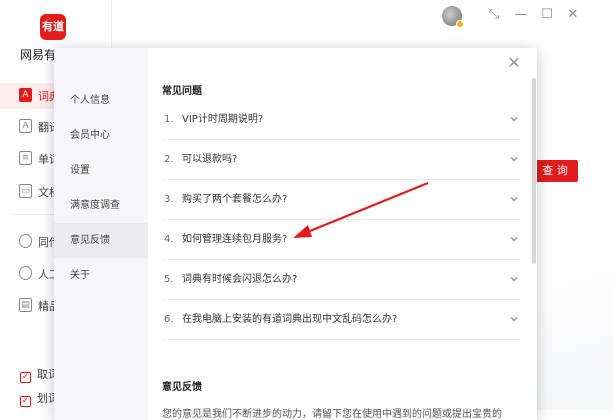 The height and width of the screenshot is (420, 613). What do you see at coordinates (46, 192) in the screenshot?
I see `sidebar-item-label: 文档翻译` at bounding box center [46, 192].